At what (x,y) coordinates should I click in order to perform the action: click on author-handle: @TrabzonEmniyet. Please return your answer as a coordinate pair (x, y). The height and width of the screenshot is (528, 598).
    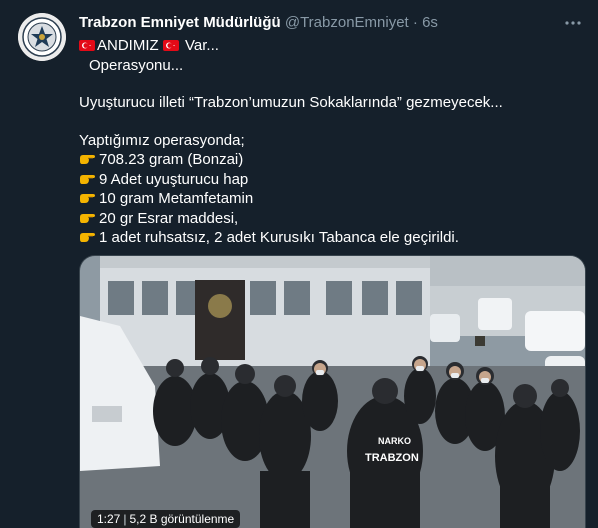
    Looking at the image, I should click on (347, 22).